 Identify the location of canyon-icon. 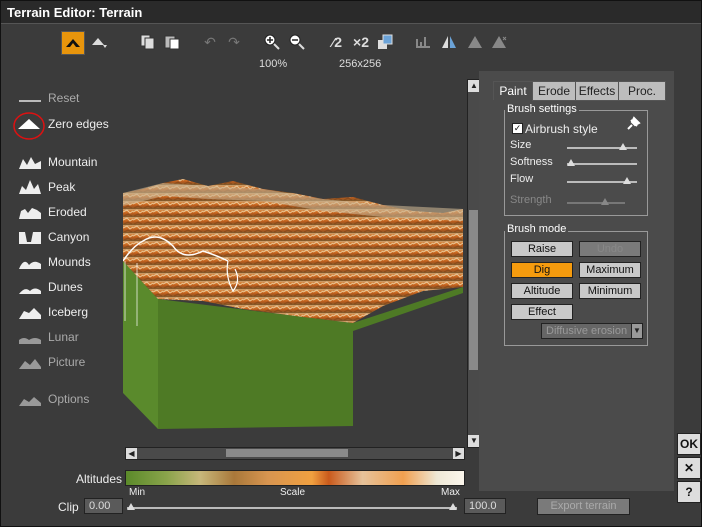
(30, 238).